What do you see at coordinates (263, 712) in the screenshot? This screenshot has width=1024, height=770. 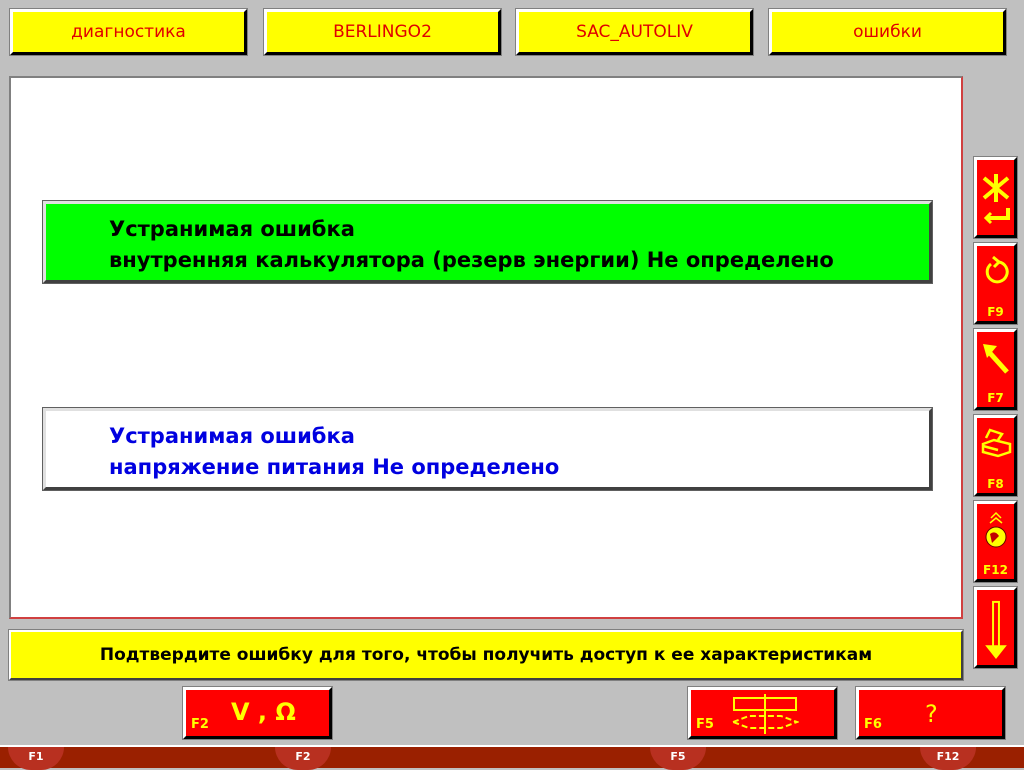 I see `measure-label: V , Ω` at bounding box center [263, 712].